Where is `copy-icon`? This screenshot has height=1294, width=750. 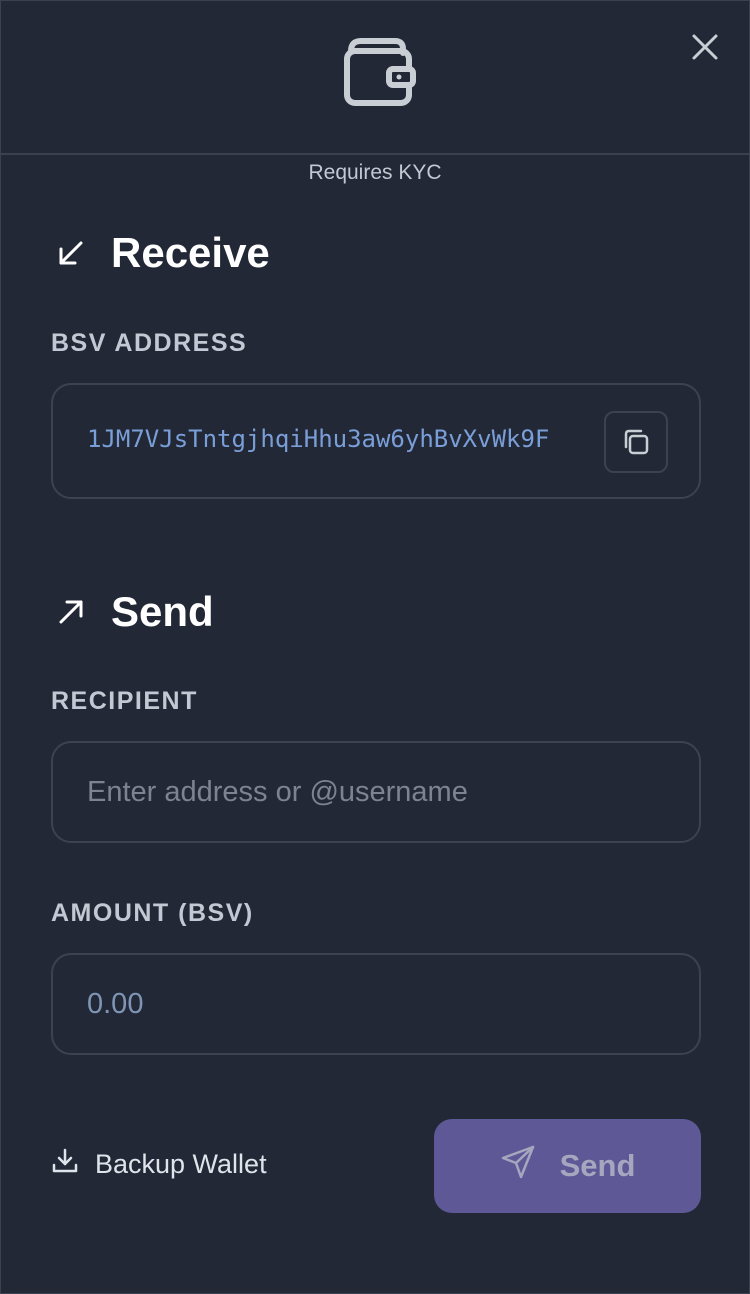
copy-icon is located at coordinates (636, 442).